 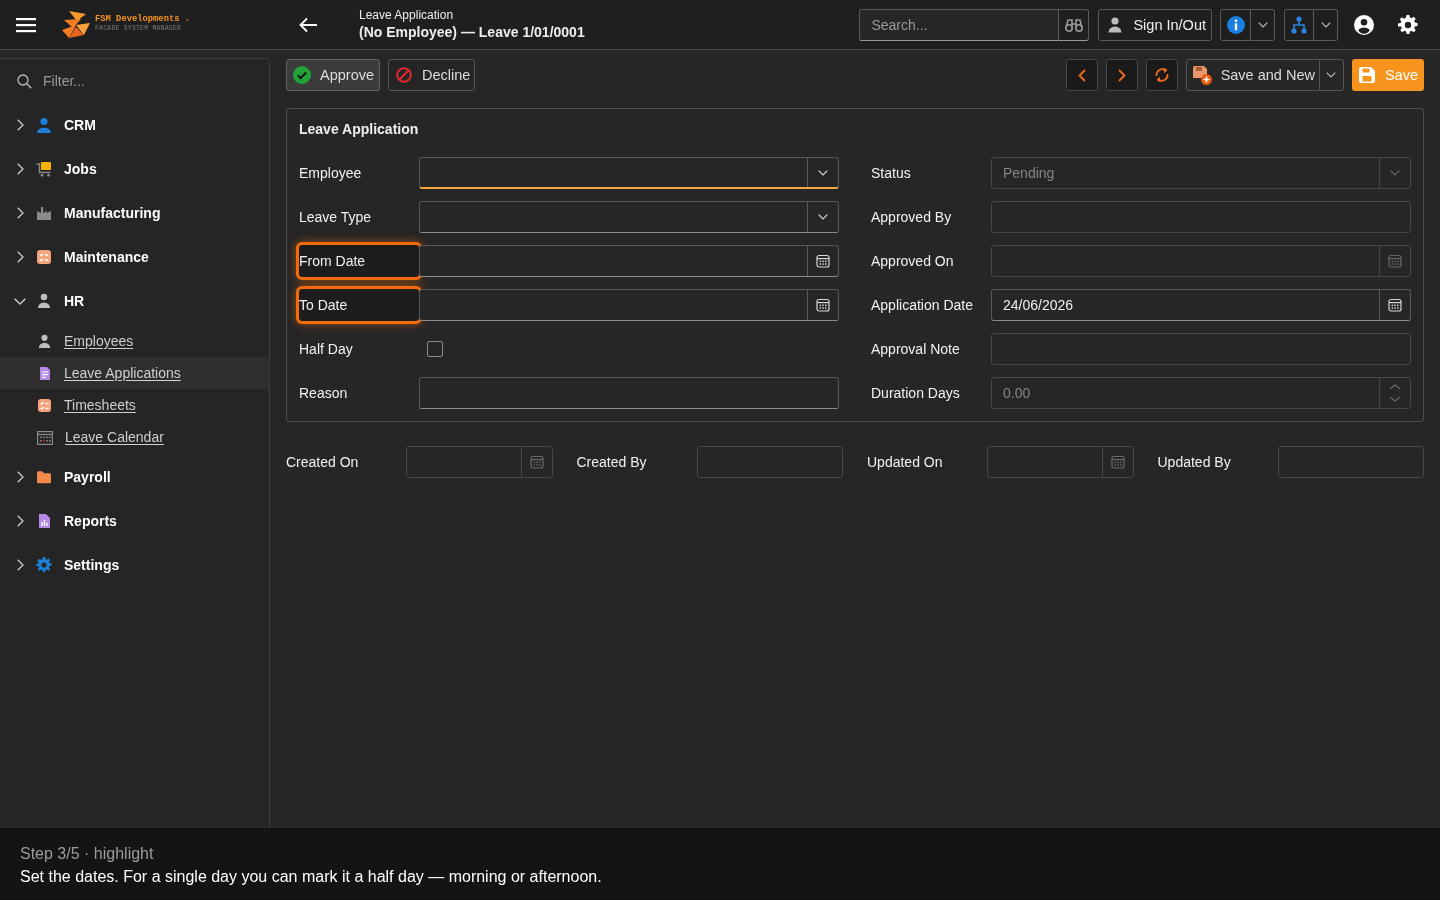 I want to click on date-field: 24/06/2026, so click(x=1201, y=305).